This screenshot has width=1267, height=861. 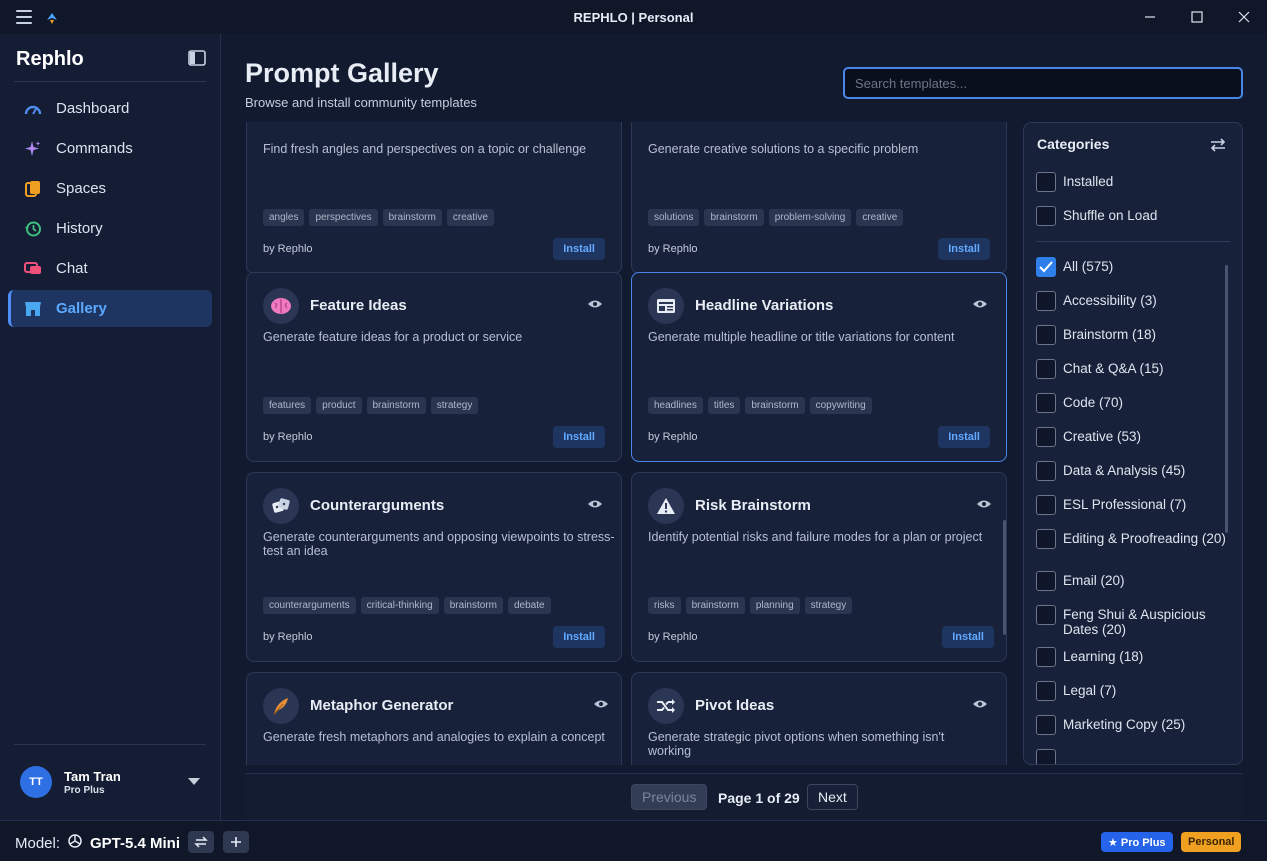 I want to click on search-input, so click(x=1043, y=83).